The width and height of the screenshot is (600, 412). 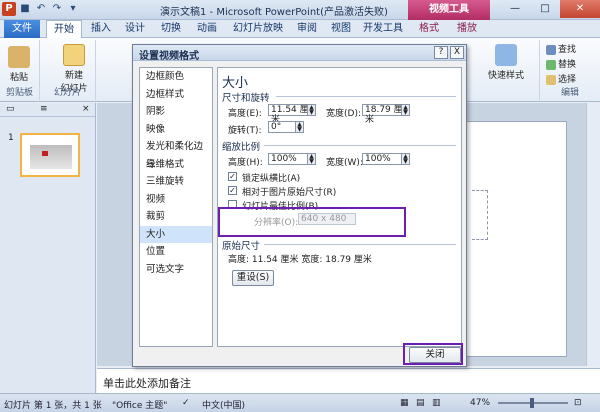 I want to click on reset-button: 重设(S), so click(x=253, y=278).